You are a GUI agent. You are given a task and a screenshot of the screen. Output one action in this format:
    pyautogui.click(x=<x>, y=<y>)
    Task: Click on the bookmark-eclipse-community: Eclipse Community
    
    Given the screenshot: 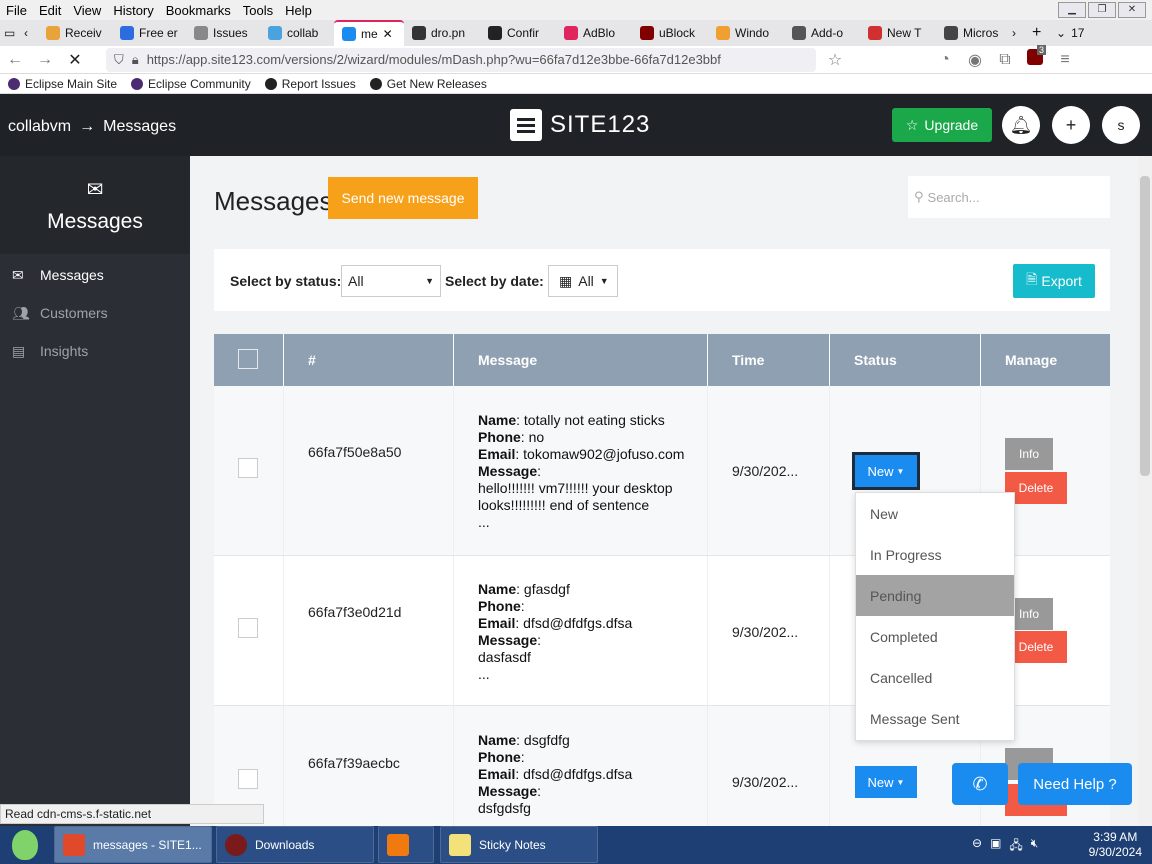 What is the action you would take?
    pyautogui.click(x=191, y=84)
    